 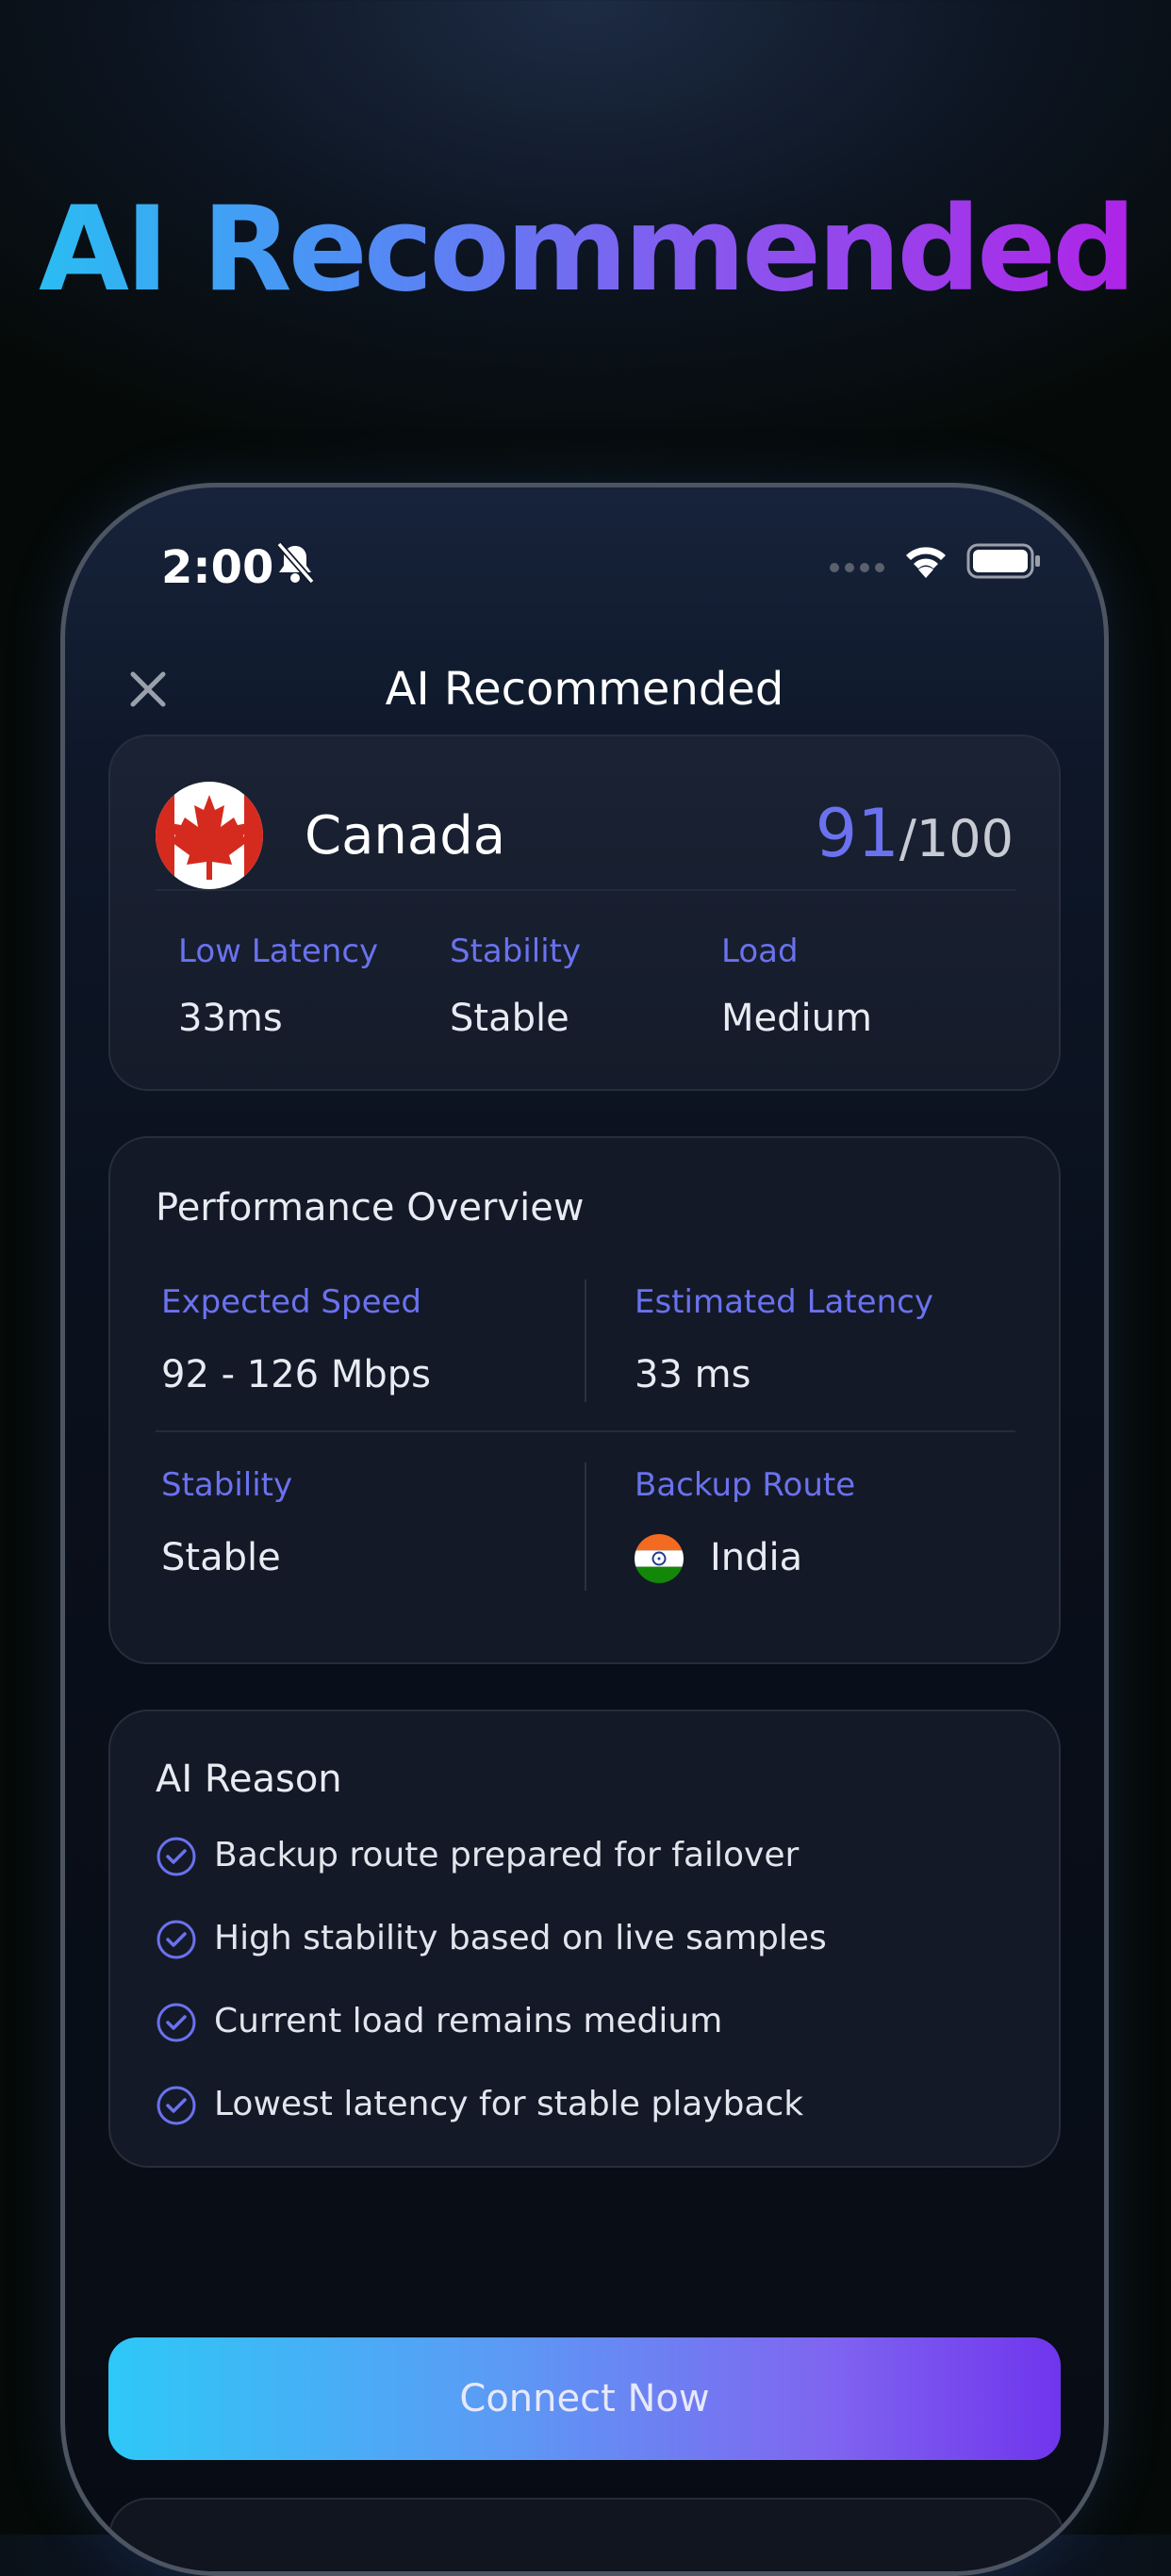 What do you see at coordinates (291, 1302) in the screenshot?
I see `expected-speed-label: Expected Speed` at bounding box center [291, 1302].